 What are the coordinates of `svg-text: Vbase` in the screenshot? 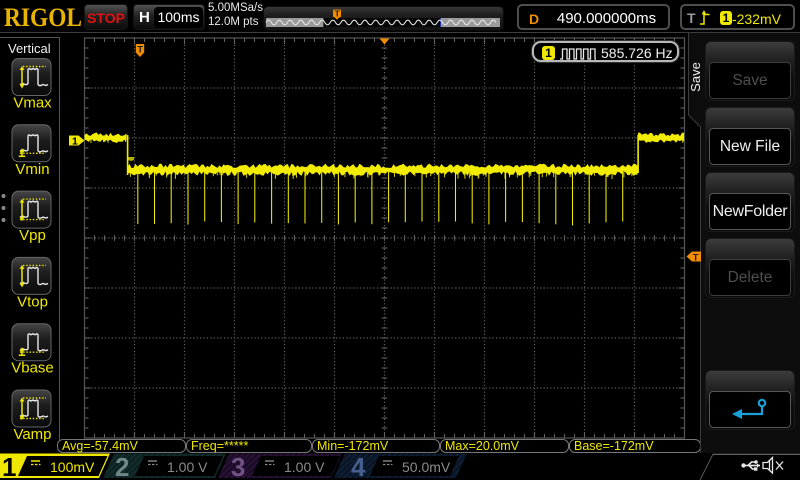 It's located at (32, 368).